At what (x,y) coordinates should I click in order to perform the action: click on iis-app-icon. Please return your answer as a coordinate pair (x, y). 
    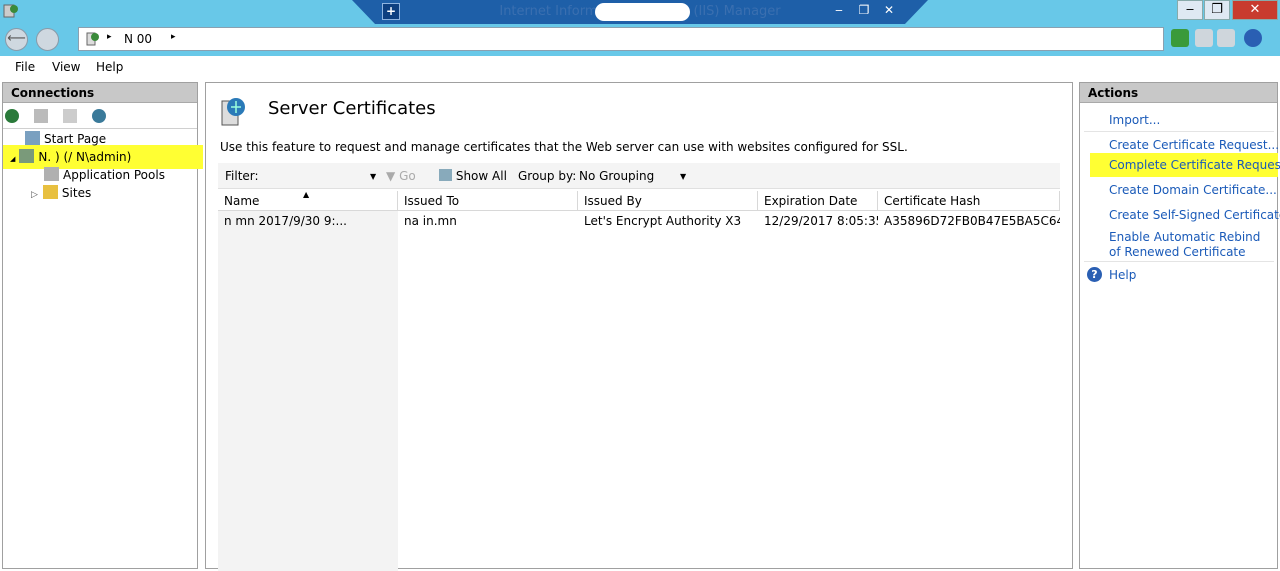
    Looking at the image, I should click on (10, 11).